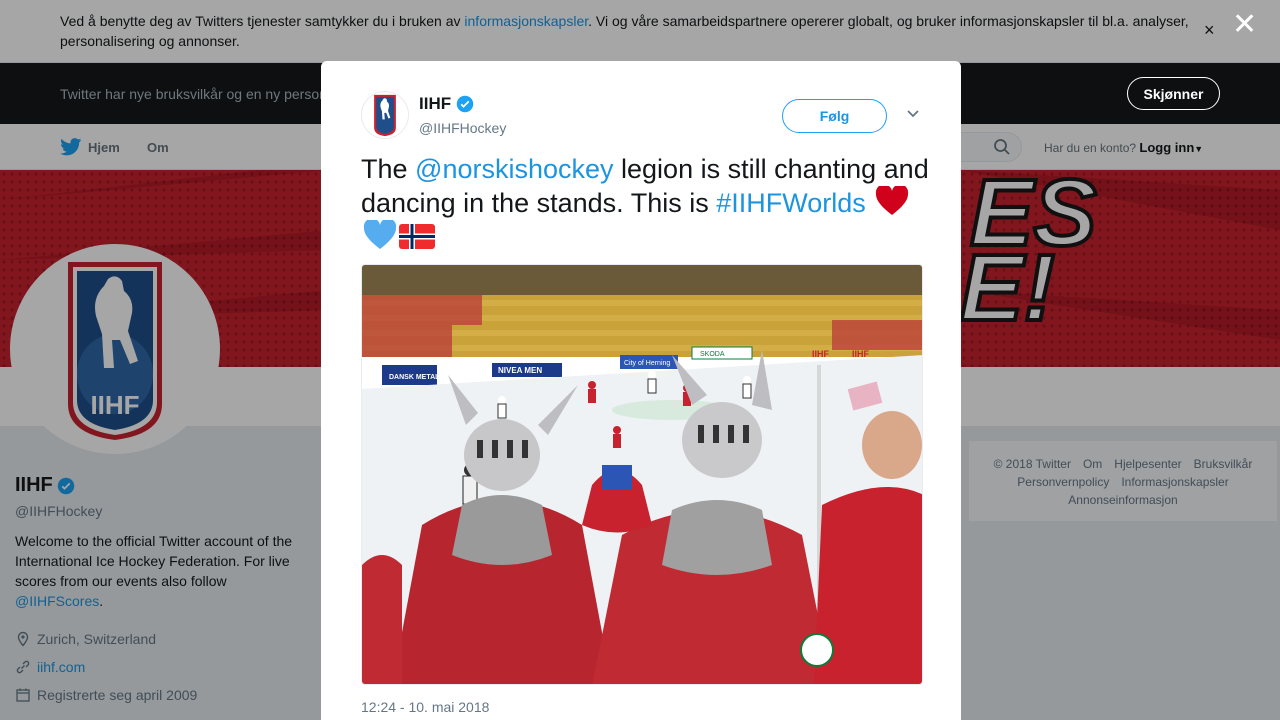 The height and width of the screenshot is (720, 1280). Describe the element at coordinates (791, 203) in the screenshot. I see `tweet-hashtag-link: #IIHFWorlds` at that location.